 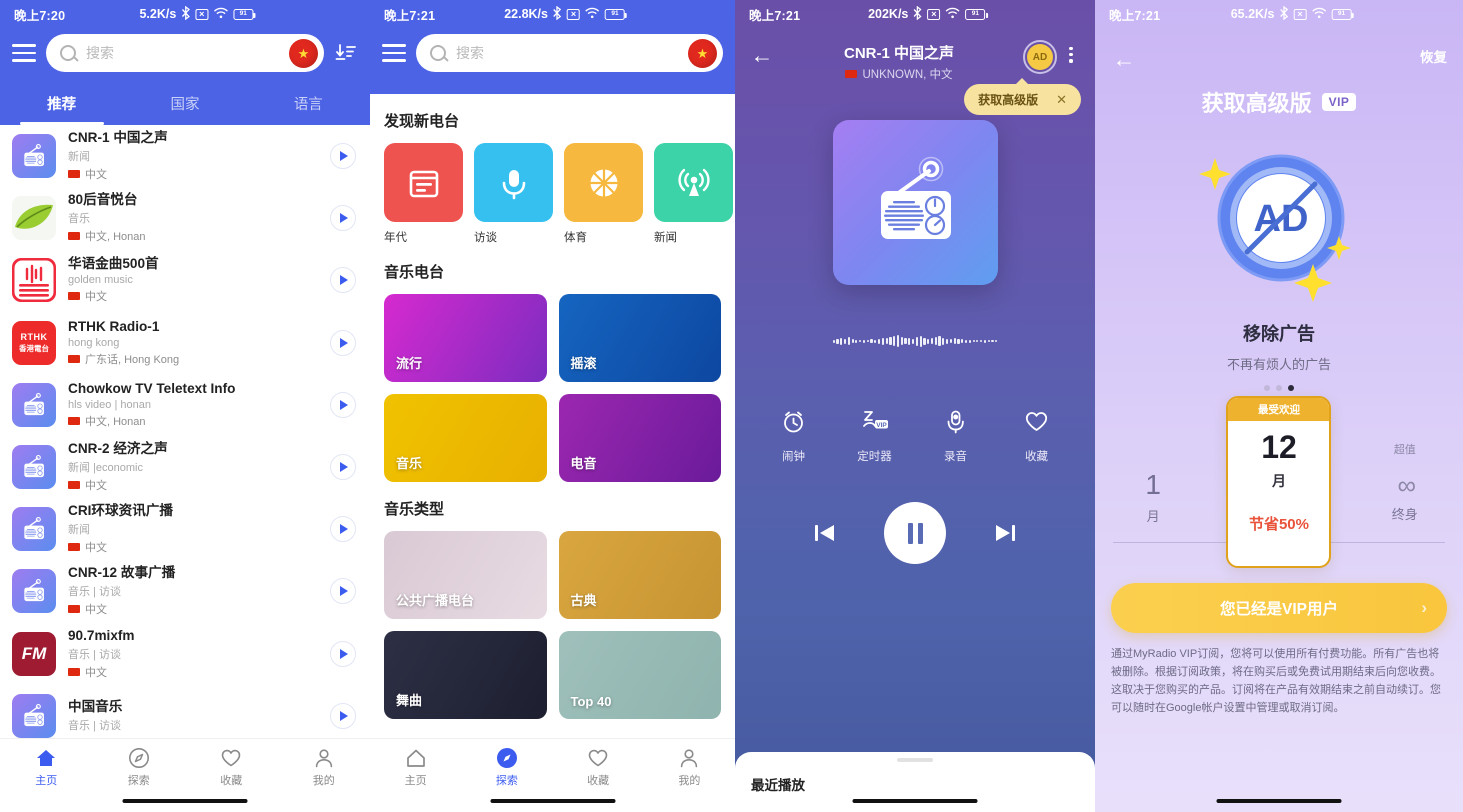 I want to click on category-label: 体育, so click(x=575, y=238).